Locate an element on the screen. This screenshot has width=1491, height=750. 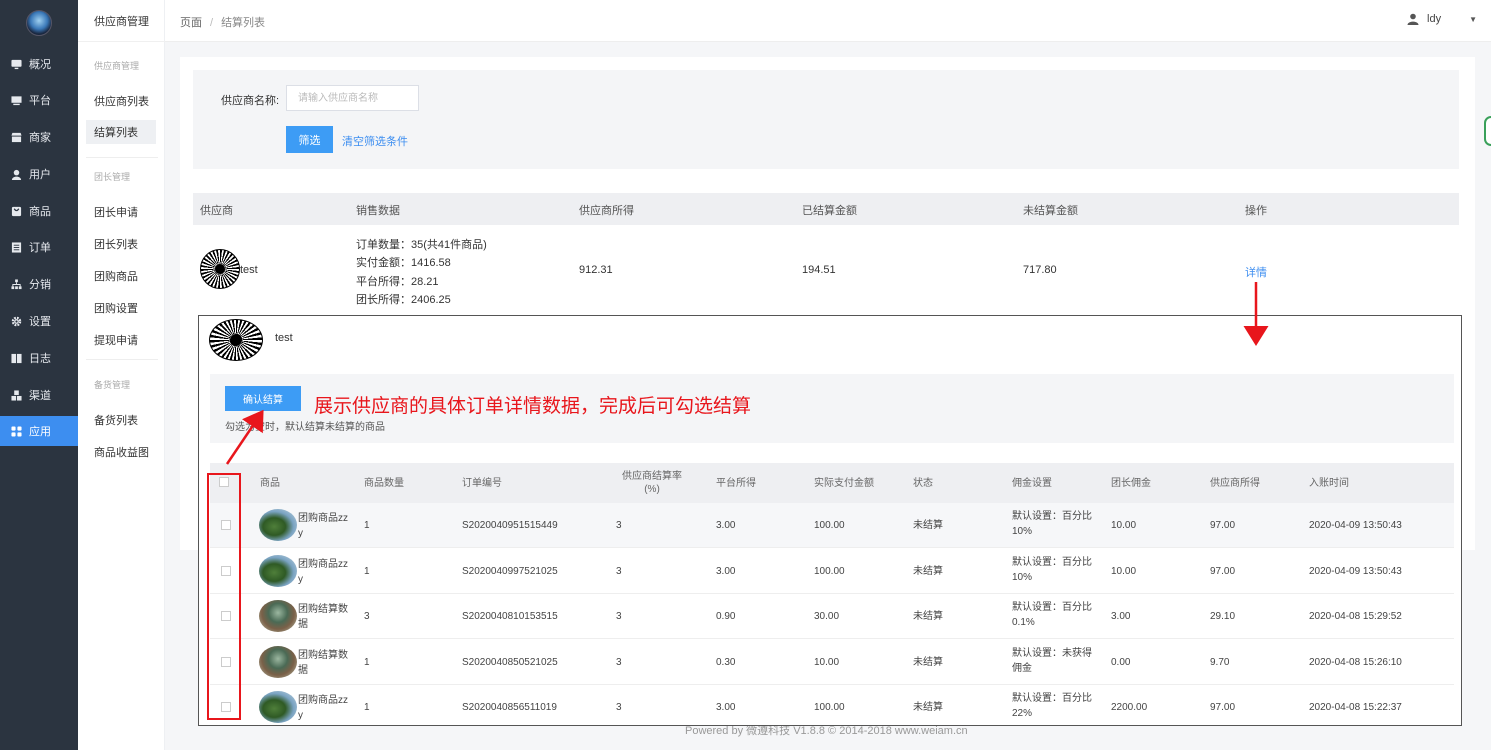
col-rate: 供应商结算率(%) is located at coordinates (652, 483).